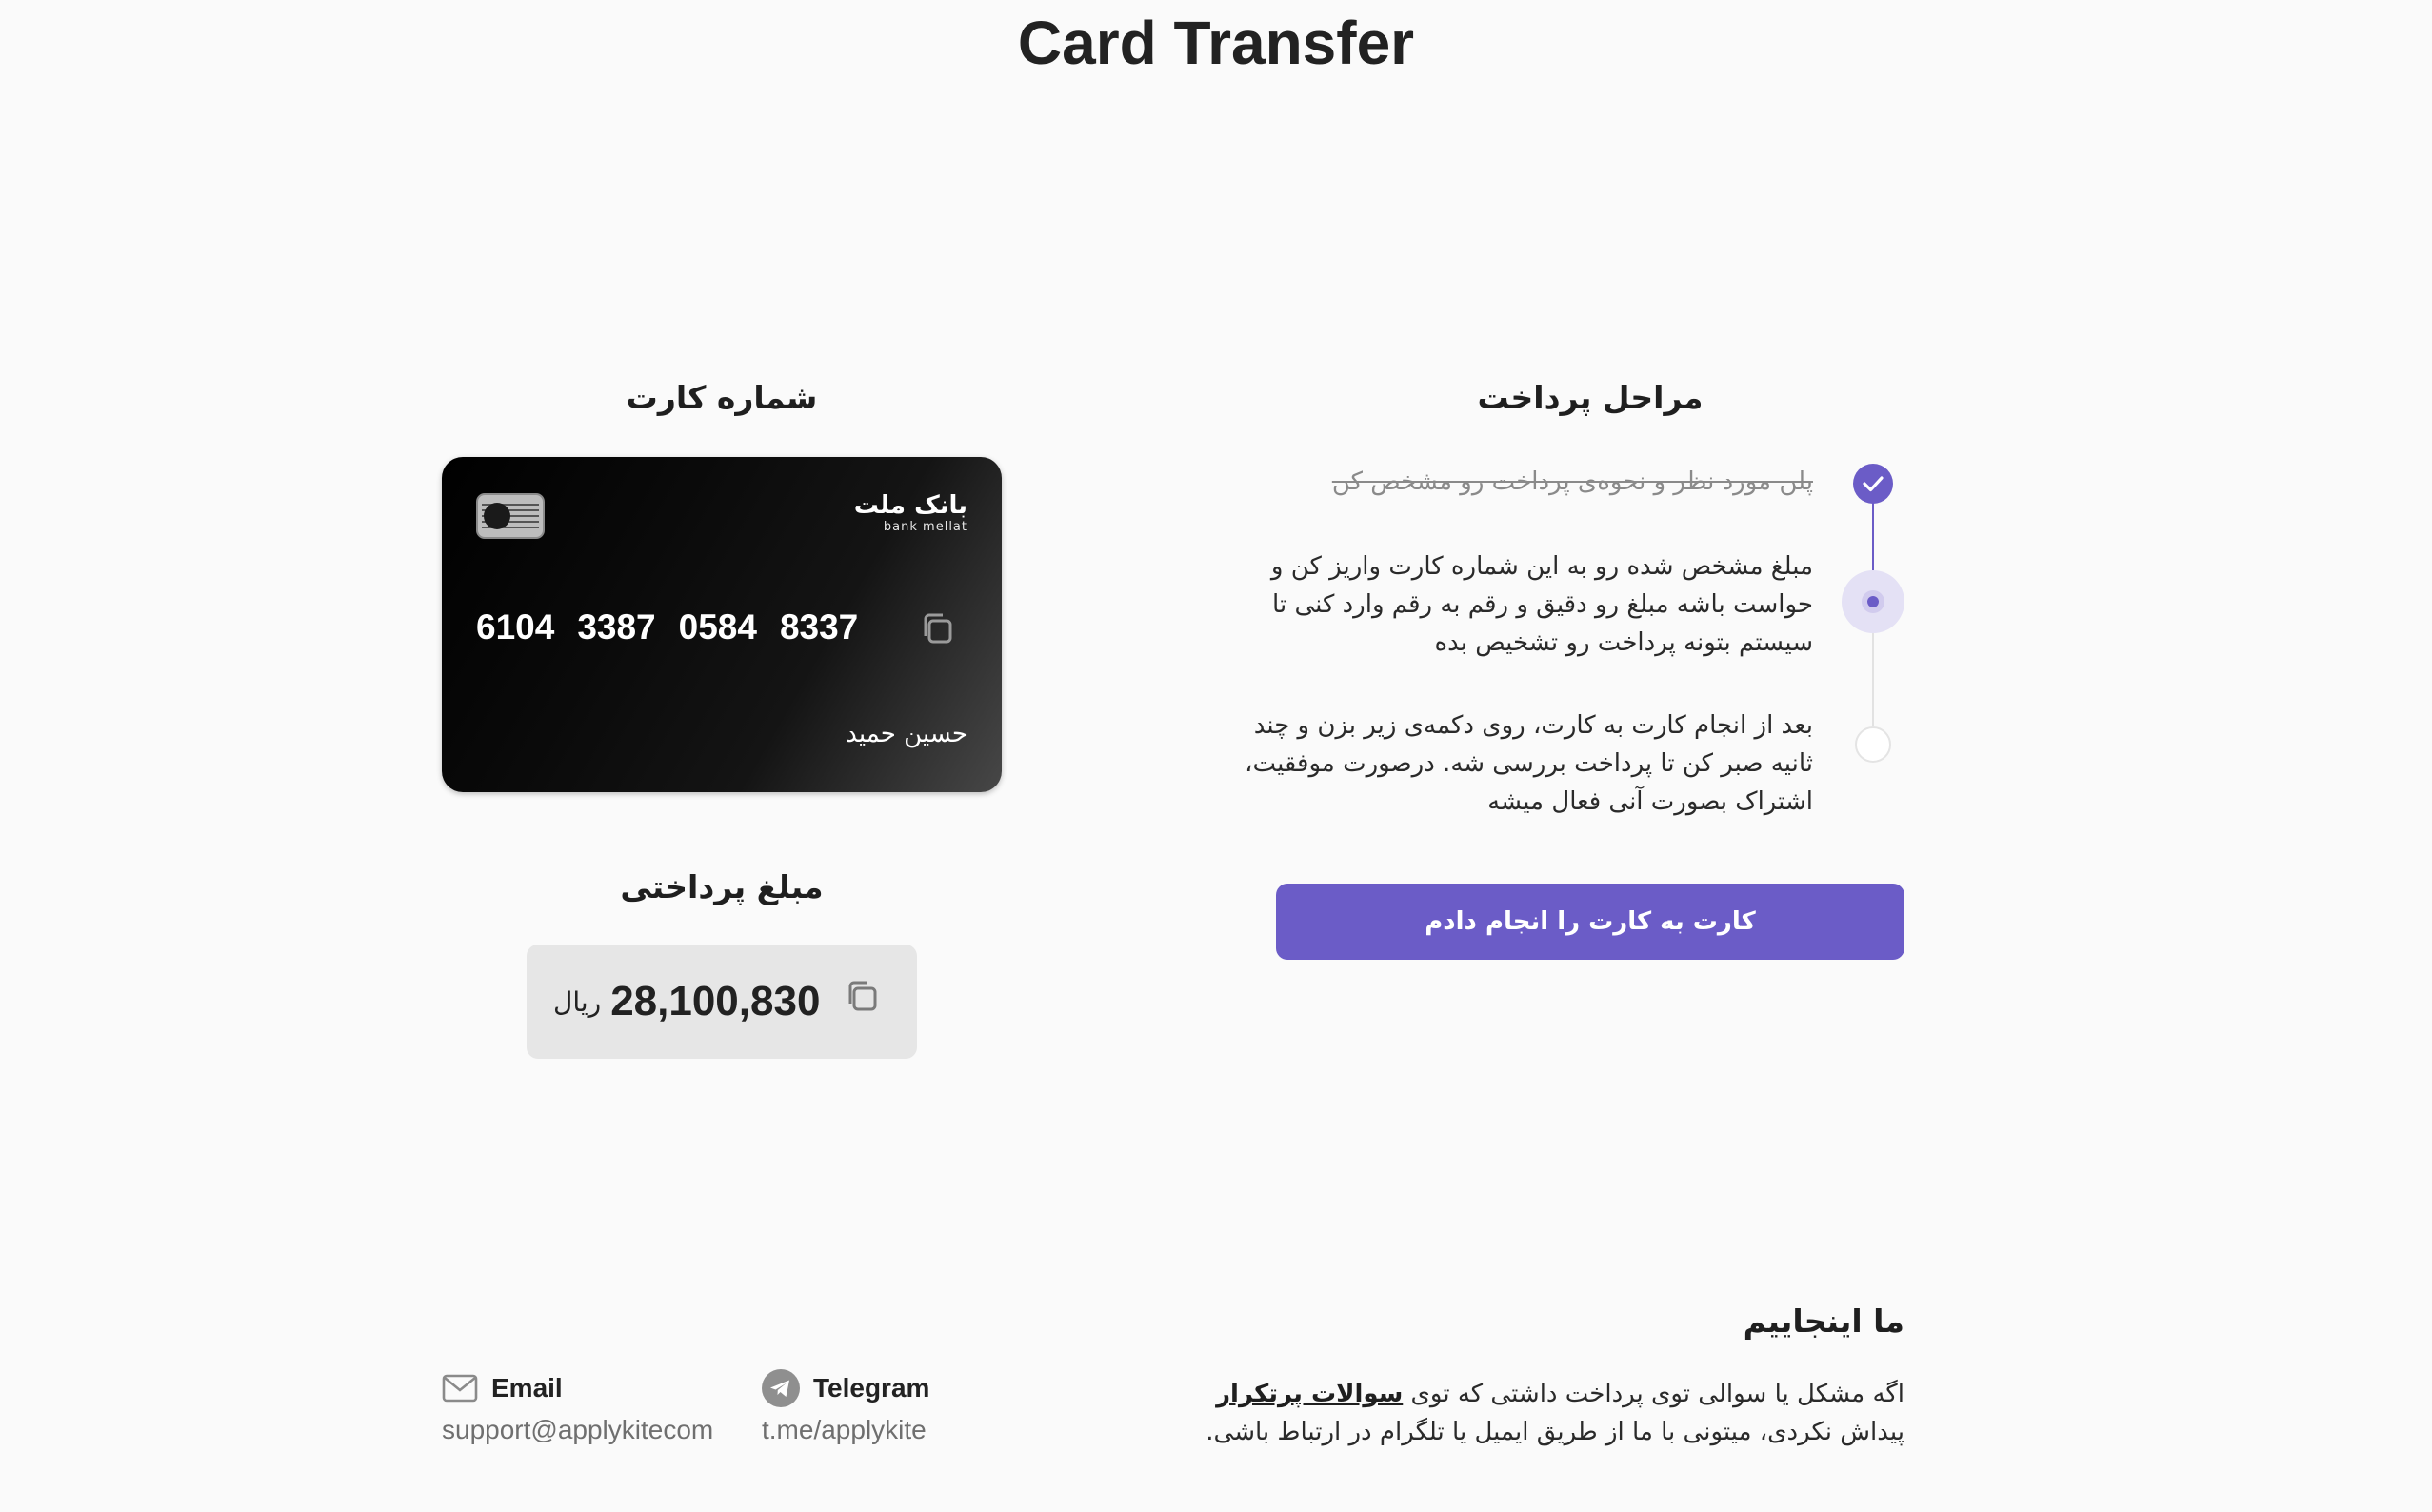 This screenshot has height=1512, width=2432. Describe the element at coordinates (781, 1388) in the screenshot. I see `telegram-icon` at that location.